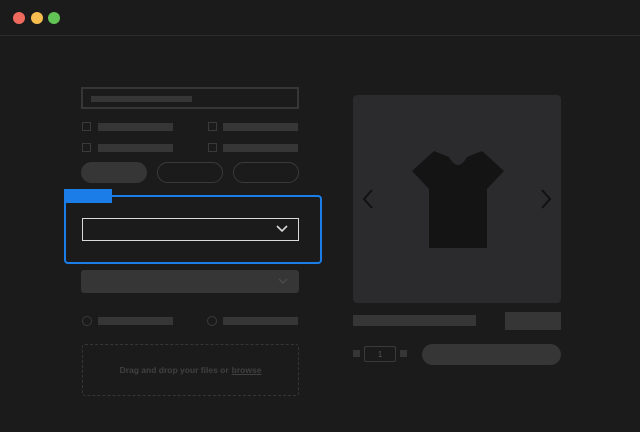 This screenshot has height=432, width=640. What do you see at coordinates (174, 370) in the screenshot?
I see `dropzone-text: Drag and drop your files or` at bounding box center [174, 370].